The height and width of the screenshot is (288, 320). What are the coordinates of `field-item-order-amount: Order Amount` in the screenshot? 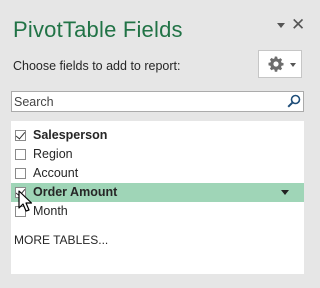 It's located at (157, 192).